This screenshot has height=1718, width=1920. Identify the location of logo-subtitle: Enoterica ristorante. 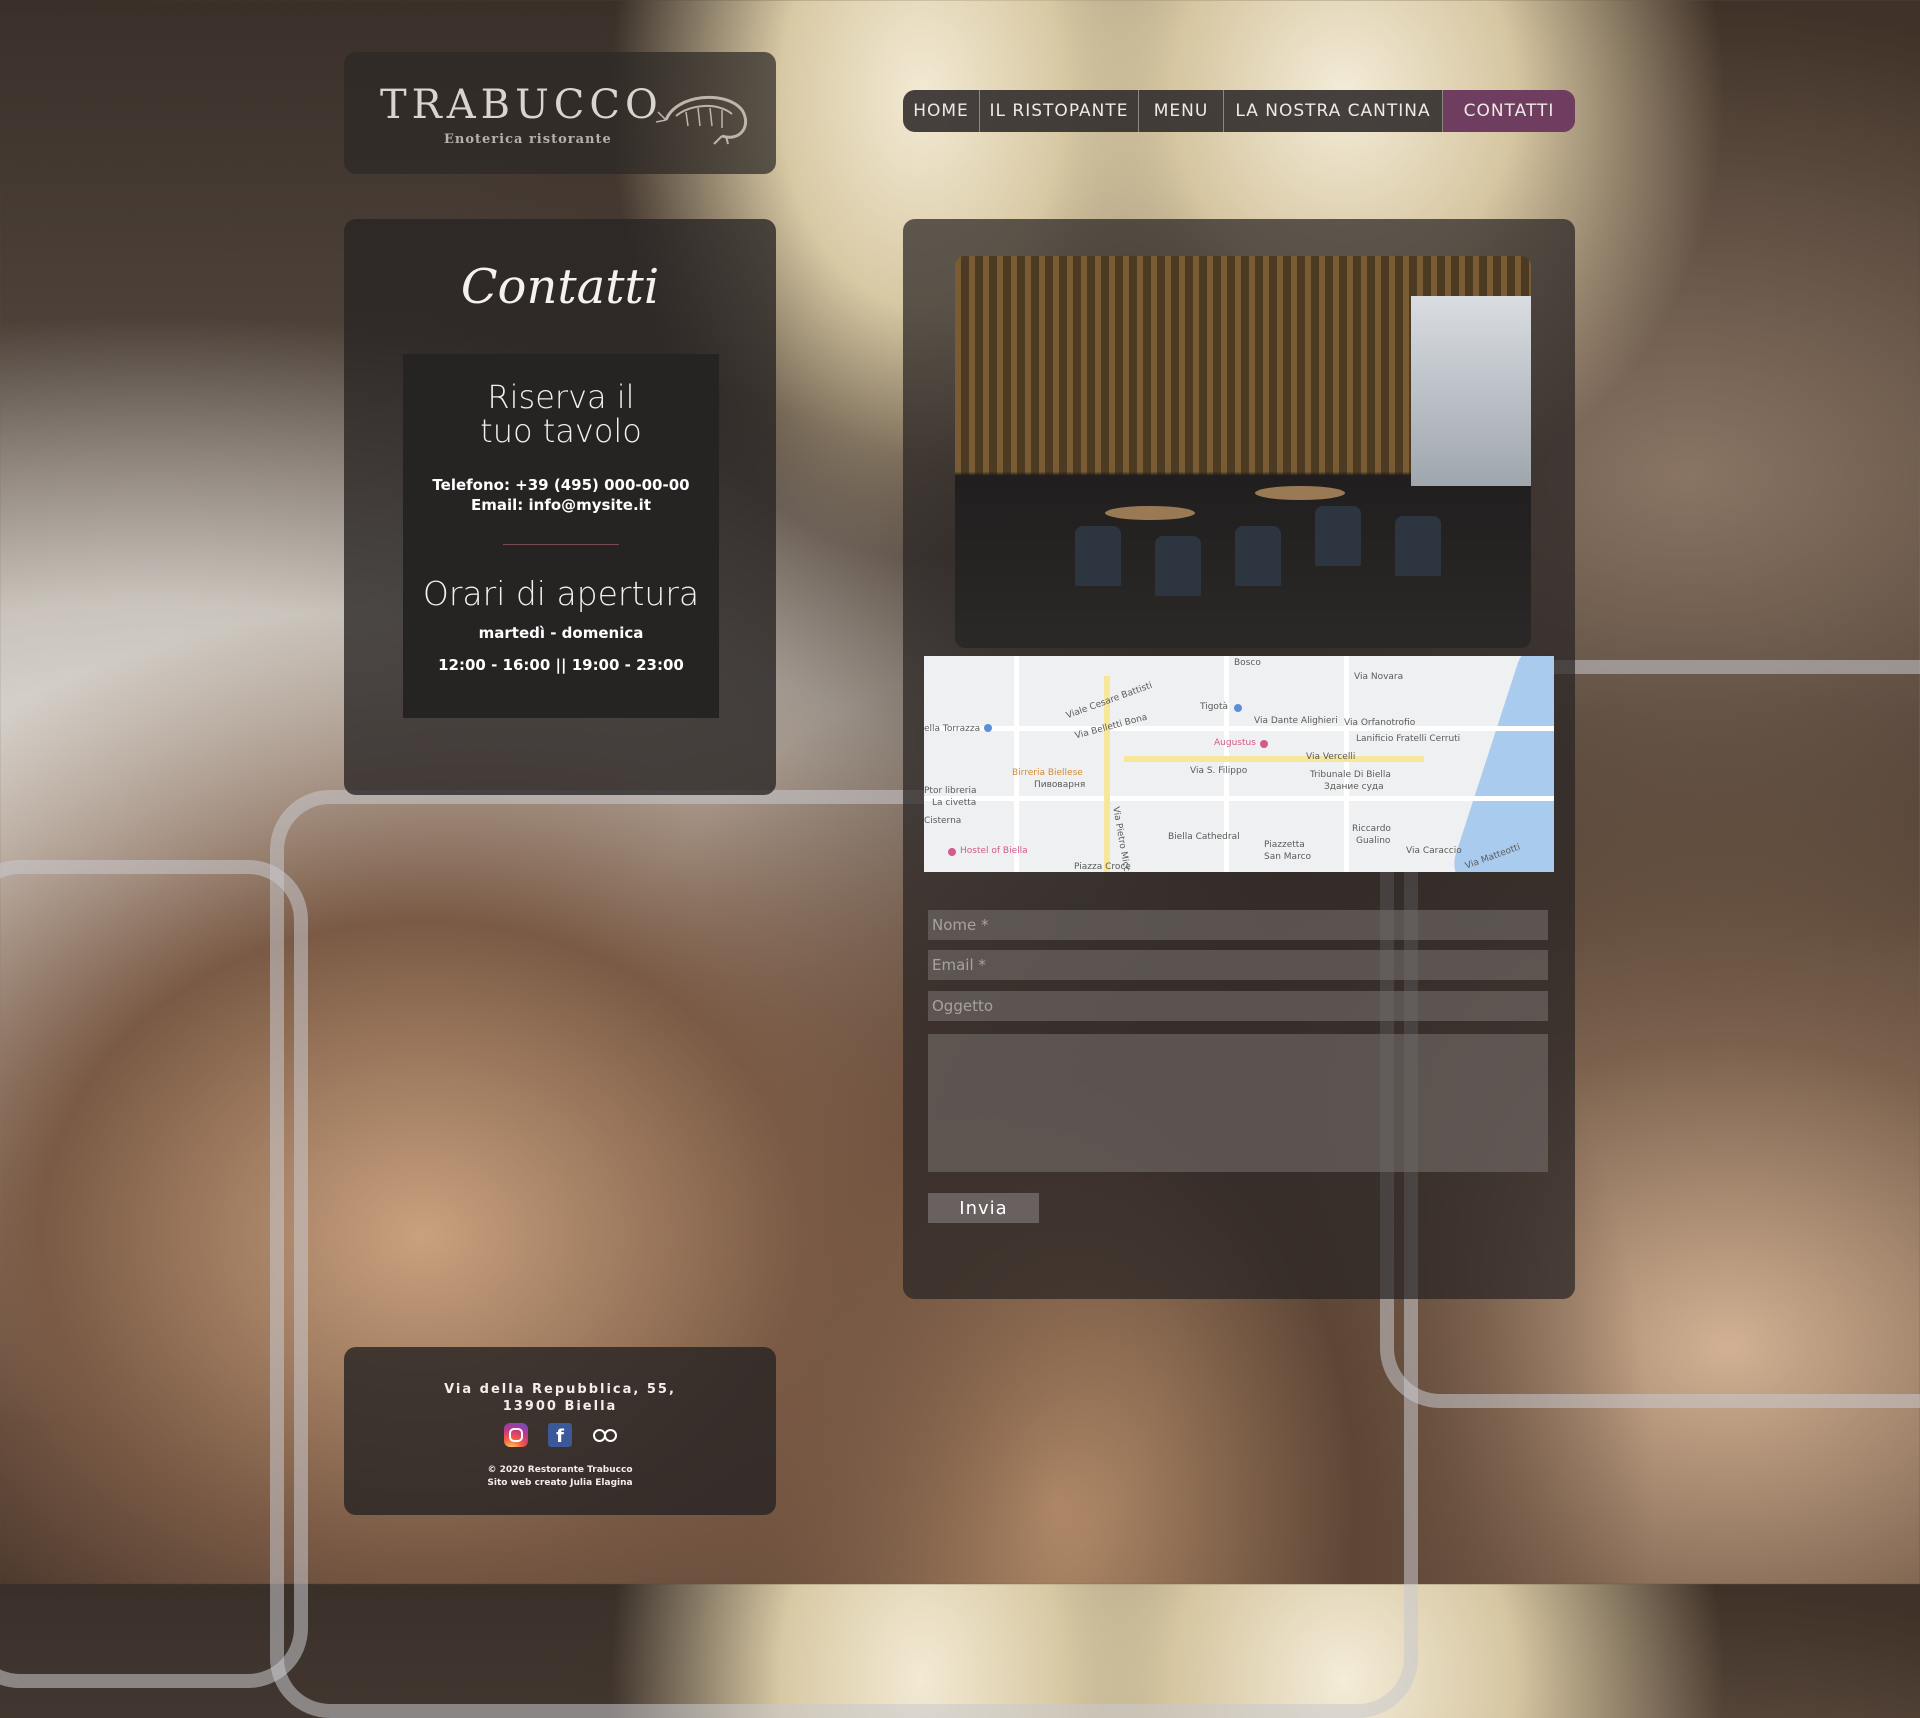
(528, 139).